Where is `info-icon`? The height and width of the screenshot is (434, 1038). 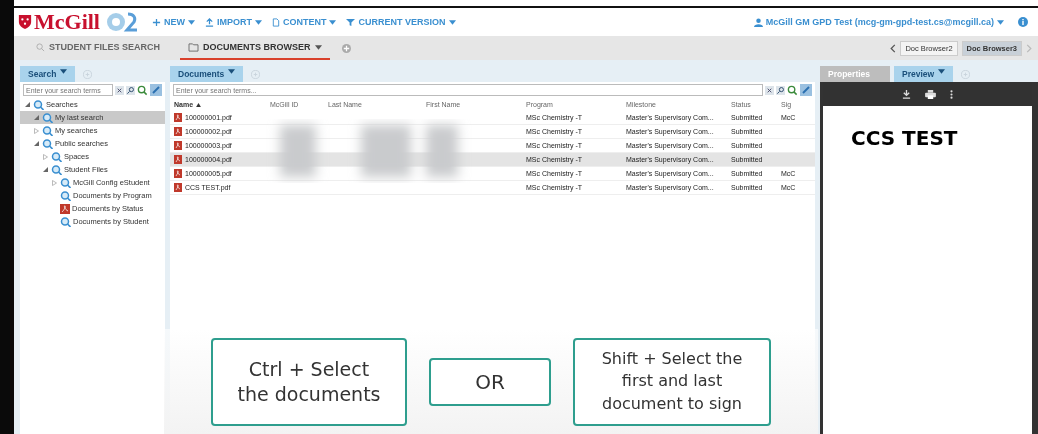 info-icon is located at coordinates (1023, 22).